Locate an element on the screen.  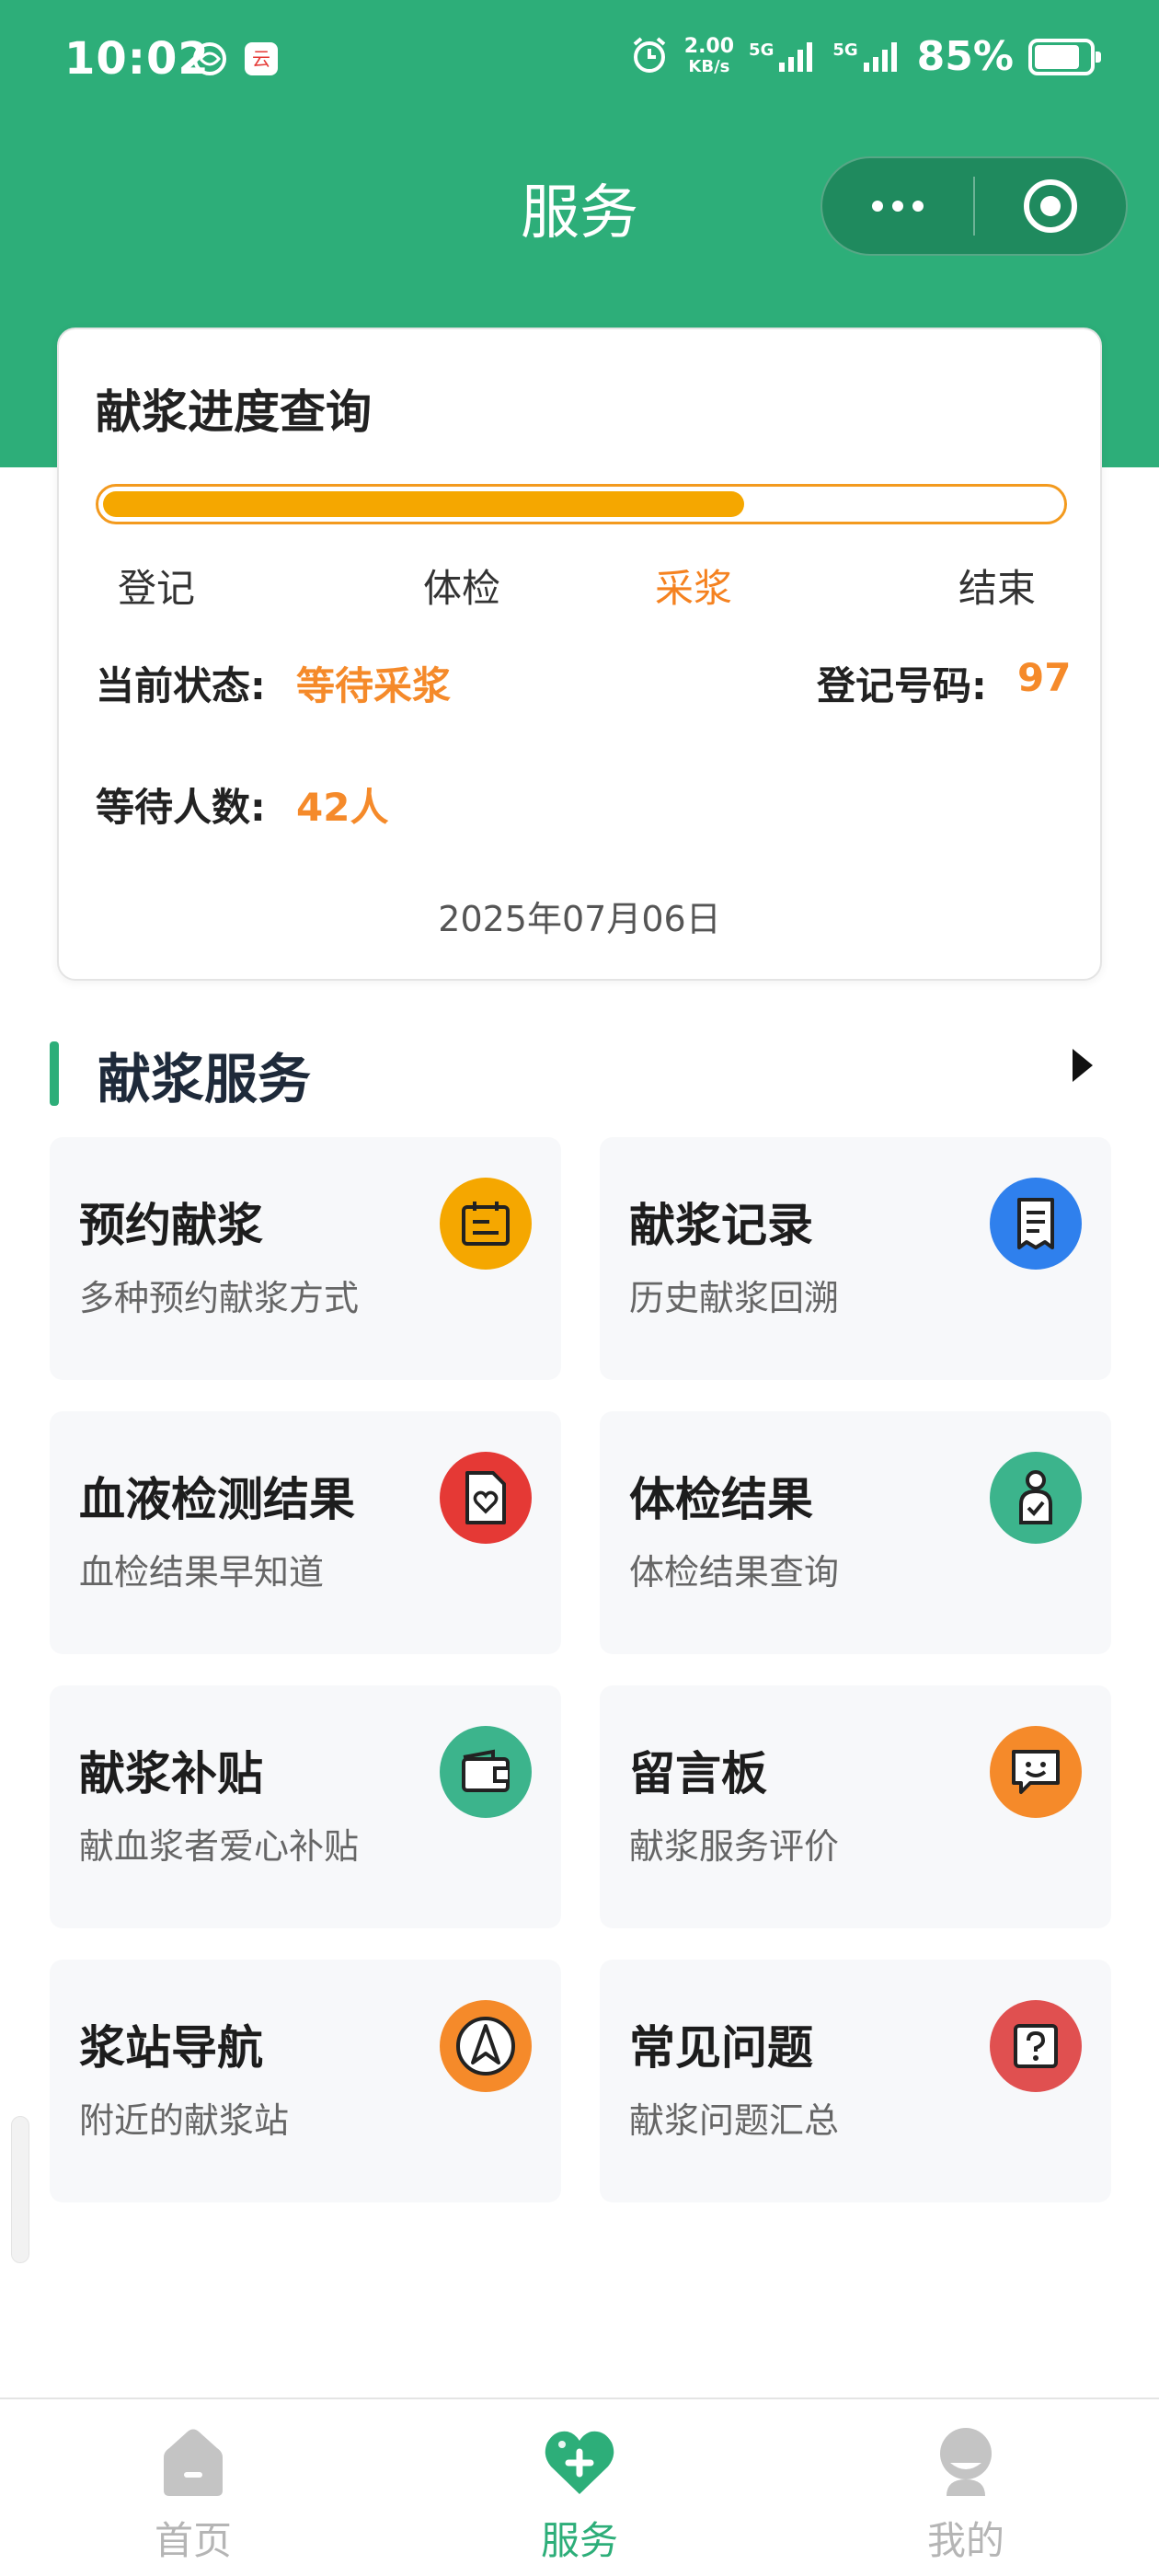
tile-faq: 常见问题 献浆问题汇总 is located at coordinates (855, 2081).